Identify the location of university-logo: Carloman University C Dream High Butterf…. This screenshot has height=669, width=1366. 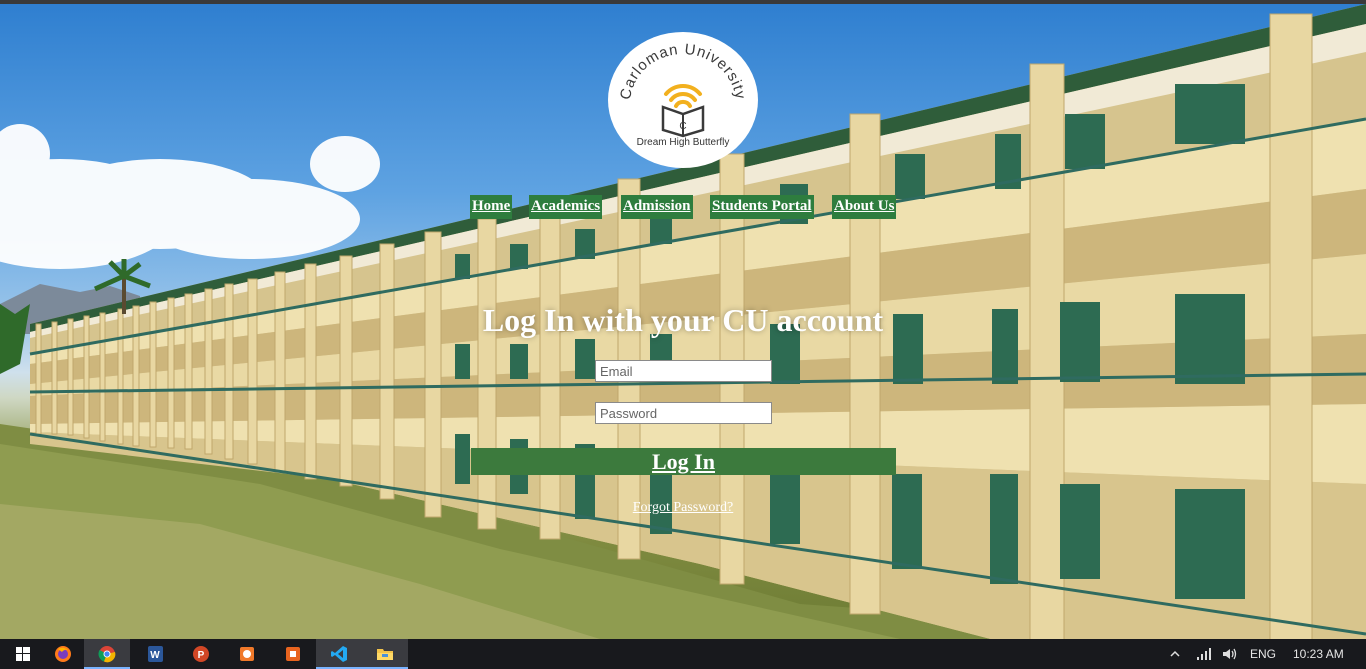
(683, 100).